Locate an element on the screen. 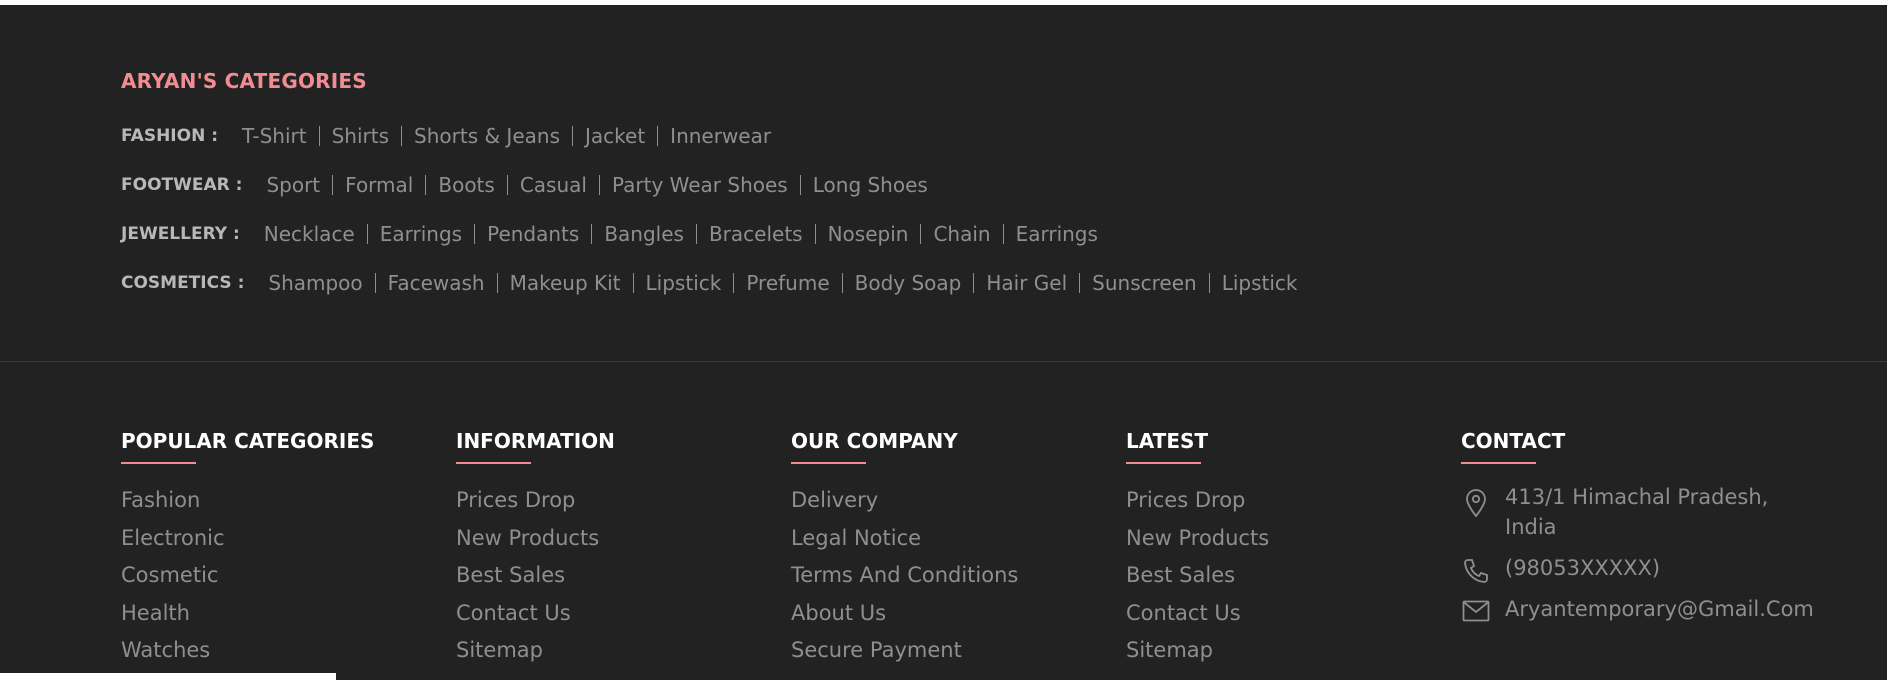 Image resolution: width=1887 pixels, height=680 pixels. phone-link: (98053XXXXX) is located at coordinates (1582, 568).